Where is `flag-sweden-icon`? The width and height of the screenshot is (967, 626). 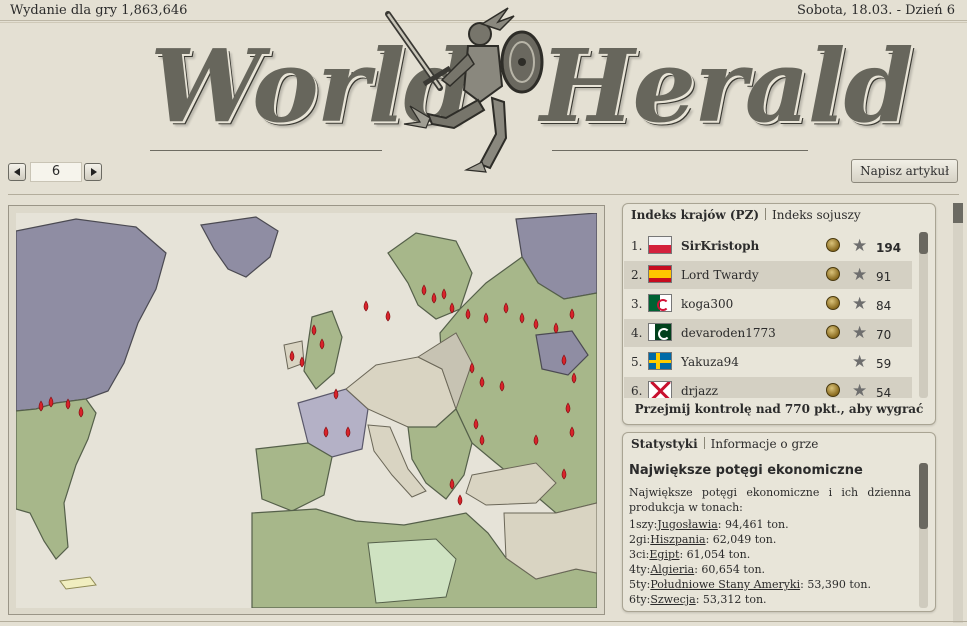
flag-sweden-icon is located at coordinates (660, 361).